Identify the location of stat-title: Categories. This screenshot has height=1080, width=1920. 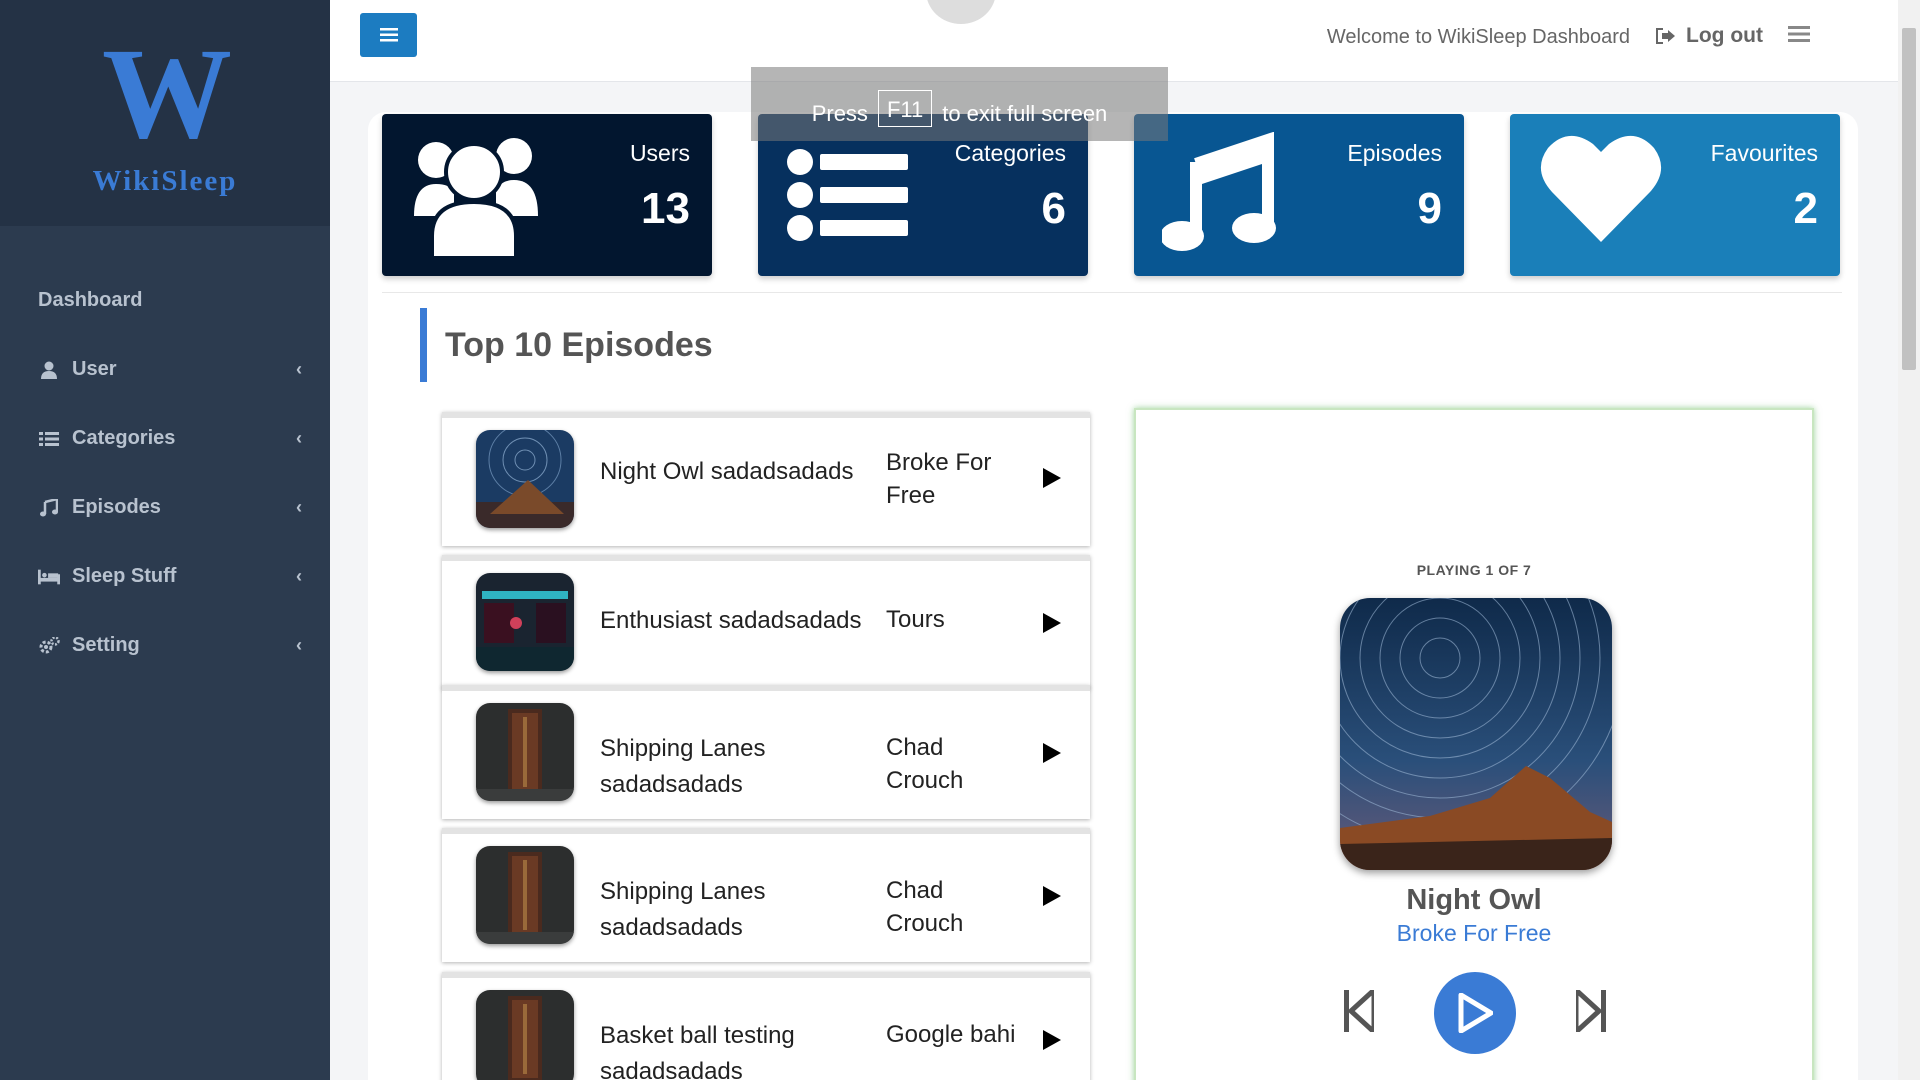
(1010, 153).